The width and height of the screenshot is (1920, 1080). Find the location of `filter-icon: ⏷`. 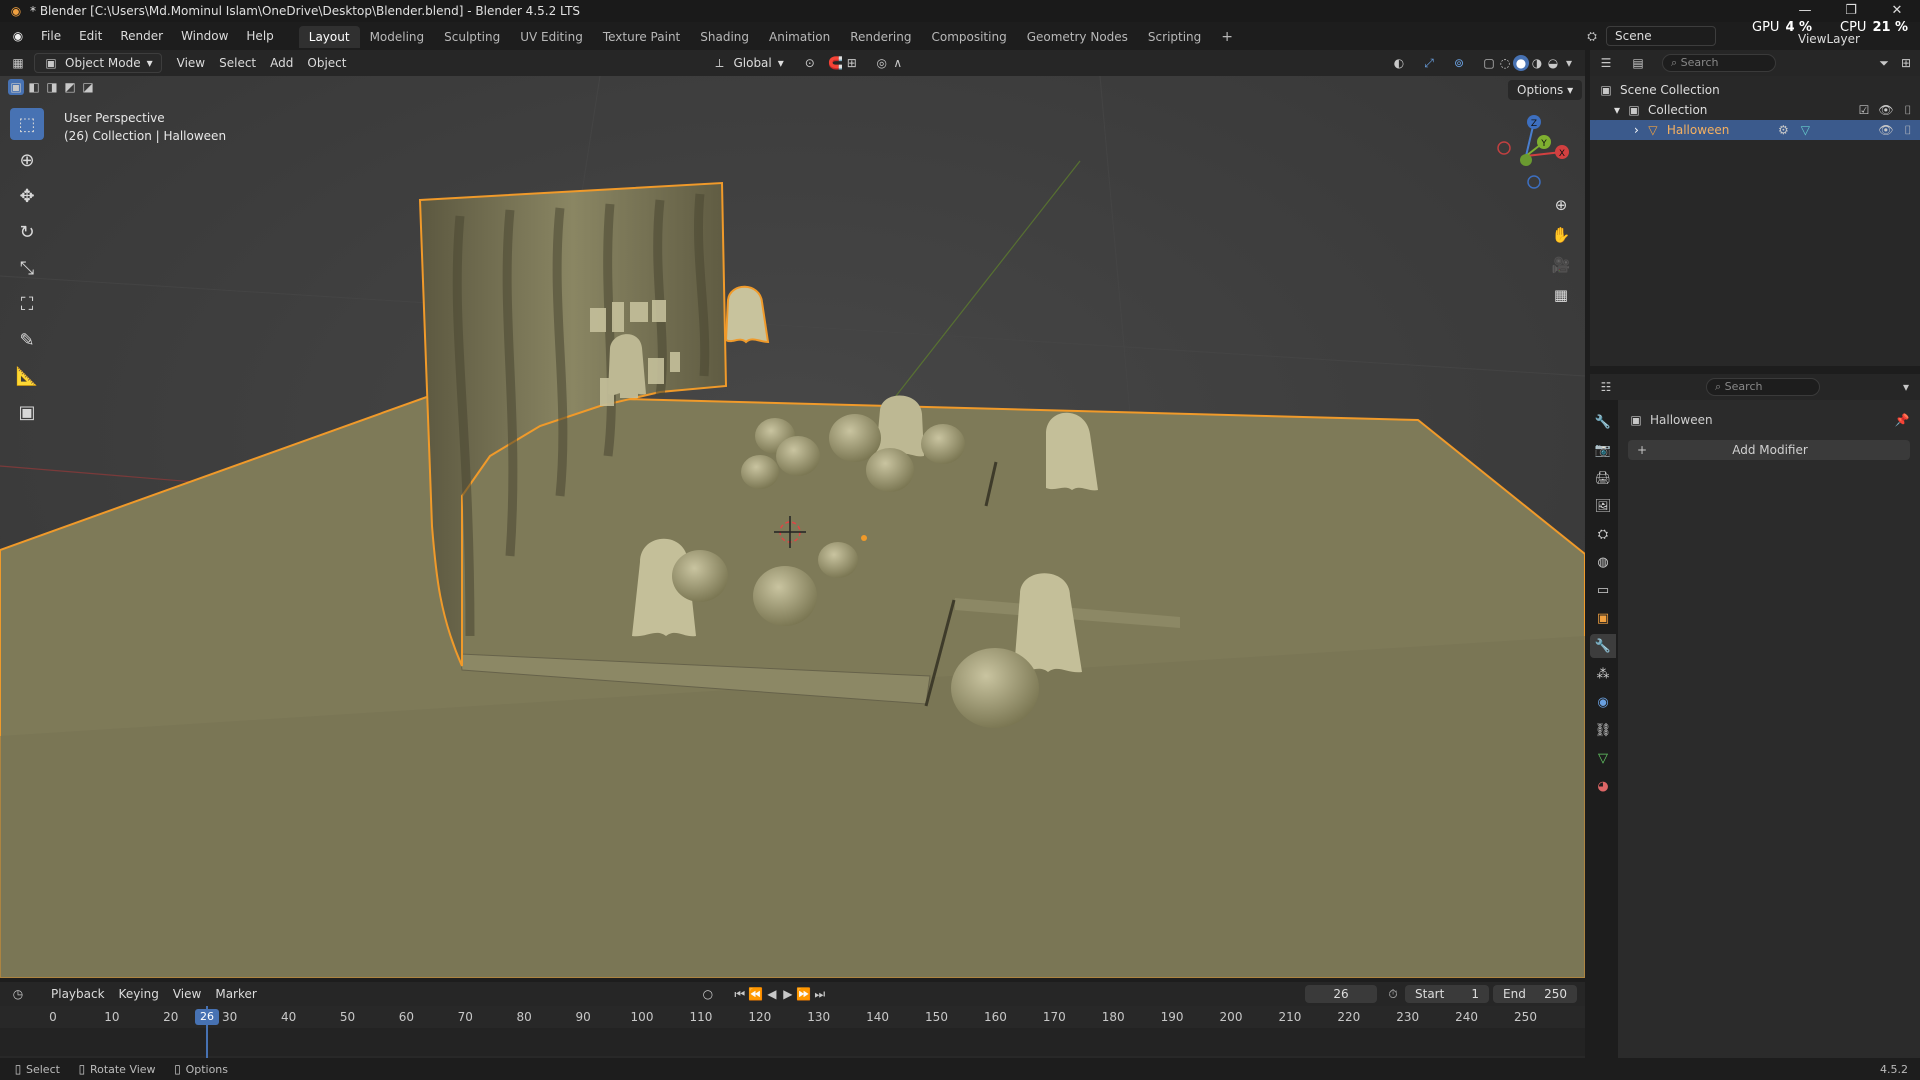

filter-icon: ⏷ is located at coordinates (1884, 63).